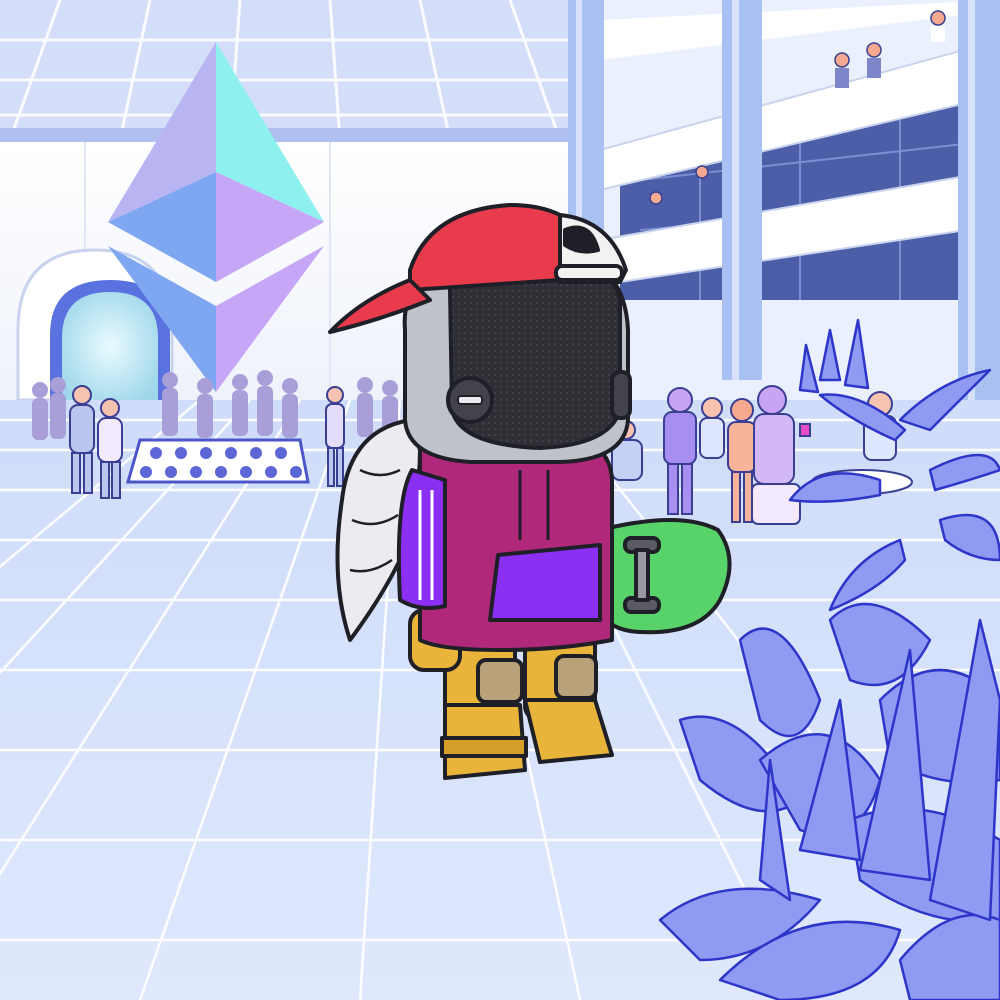 The width and height of the screenshot is (1000, 1000). What do you see at coordinates (218, 461) in the screenshot?
I see `logo-pedestal` at bounding box center [218, 461].